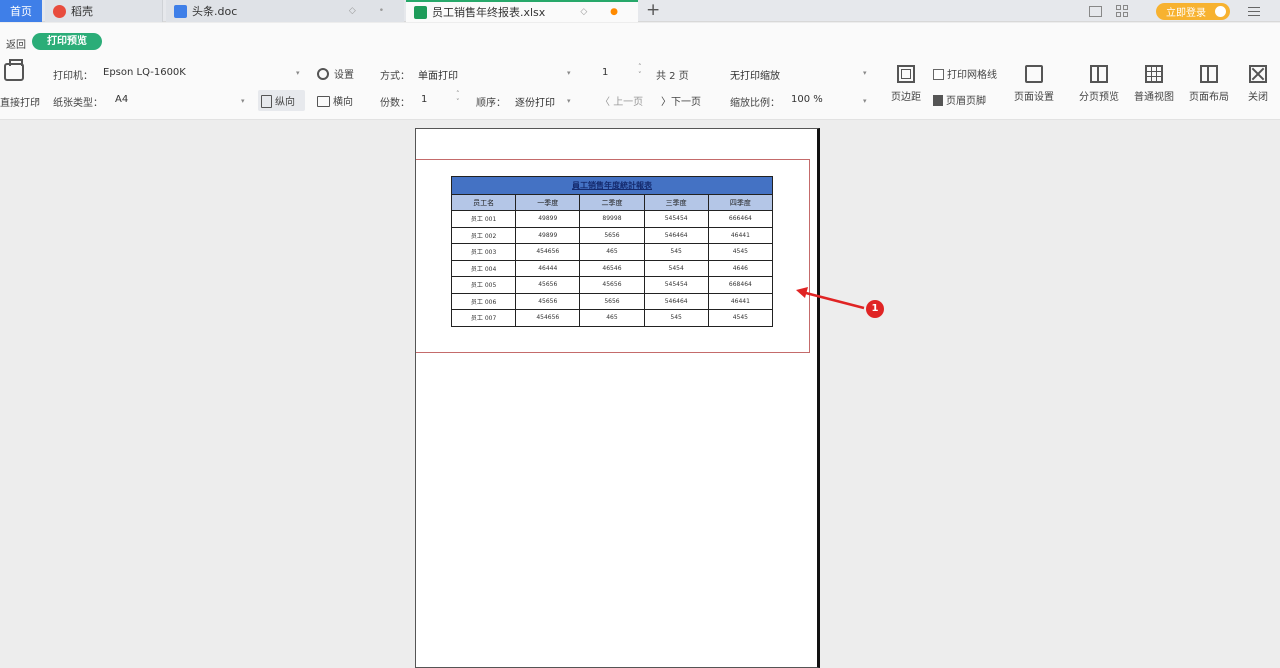 This screenshot has height=668, width=1280. Describe the element at coordinates (972, 75) in the screenshot. I see `print-gridlines-label: 打印网格线` at that location.